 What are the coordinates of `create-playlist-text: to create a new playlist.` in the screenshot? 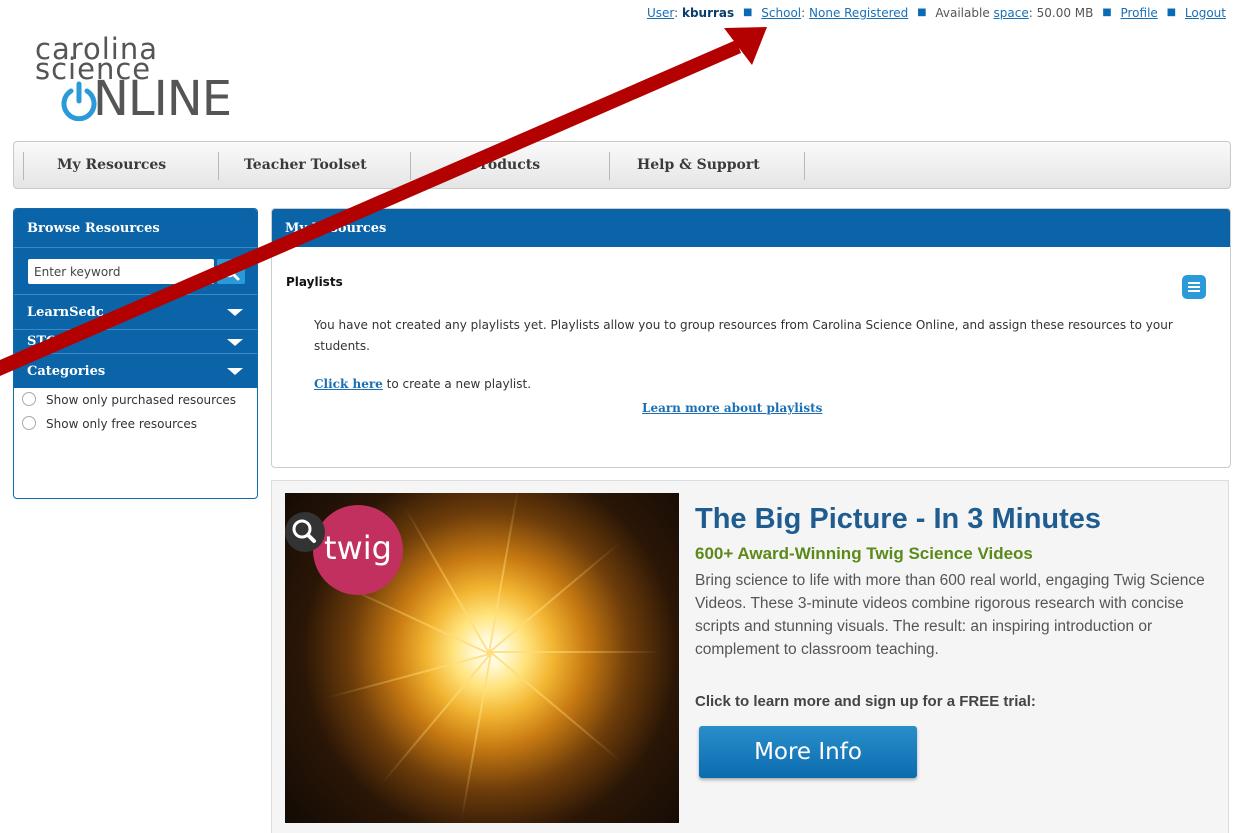 It's located at (457, 384).